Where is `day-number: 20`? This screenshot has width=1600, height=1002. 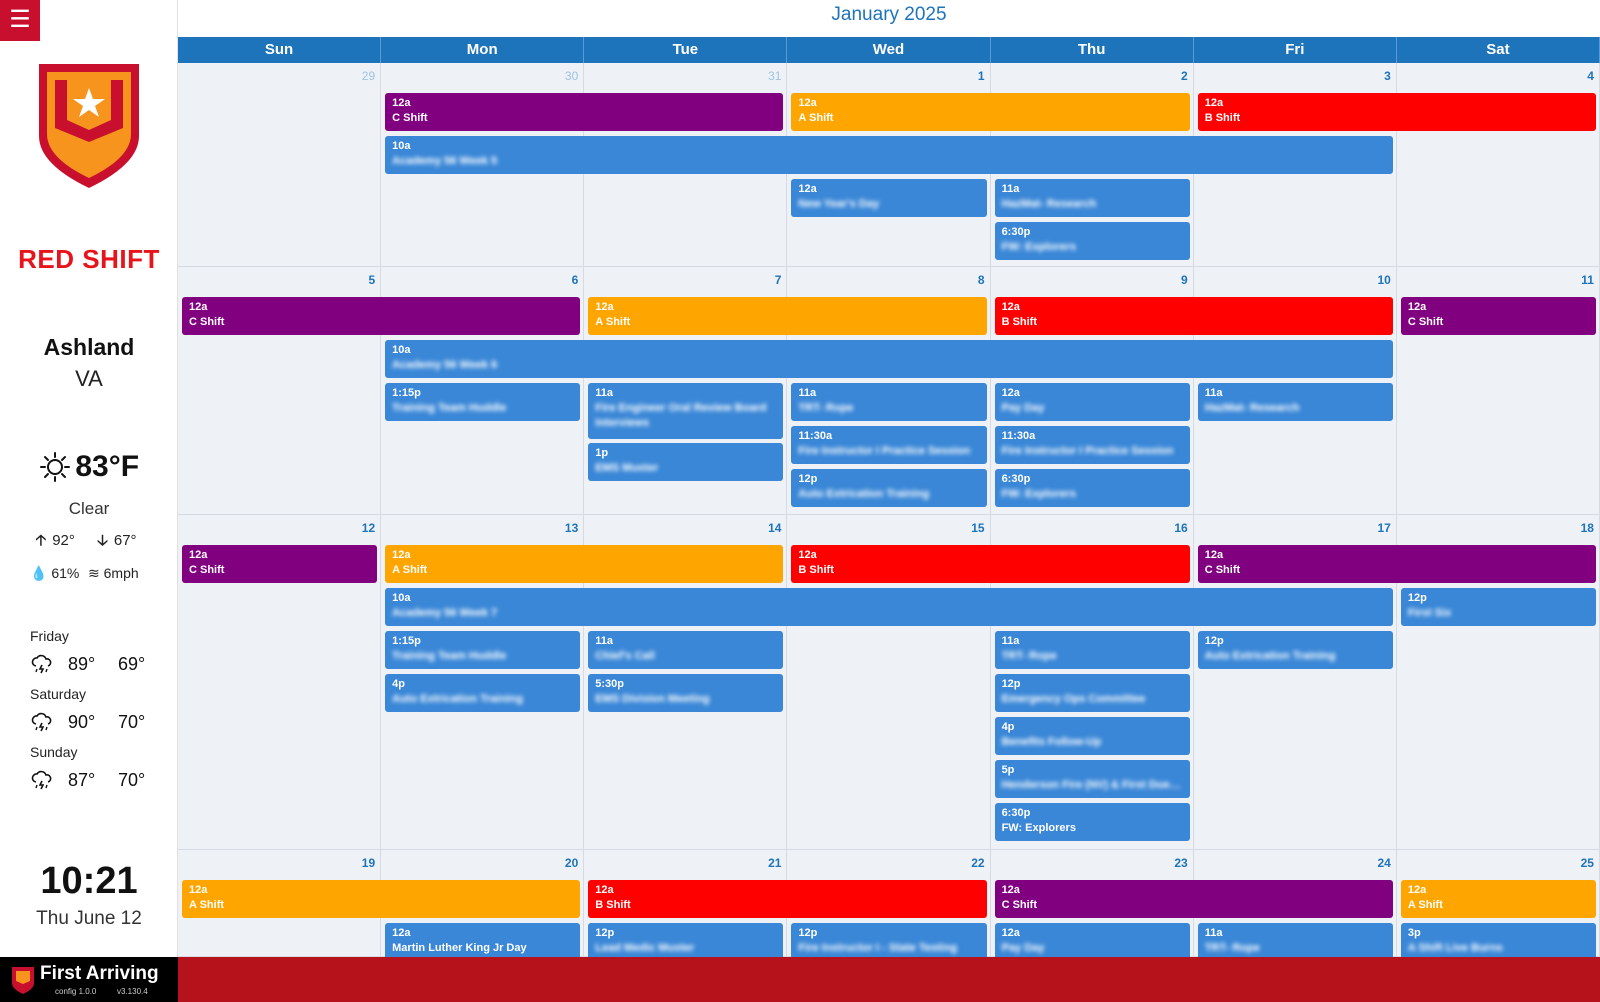 day-number: 20 is located at coordinates (571, 863).